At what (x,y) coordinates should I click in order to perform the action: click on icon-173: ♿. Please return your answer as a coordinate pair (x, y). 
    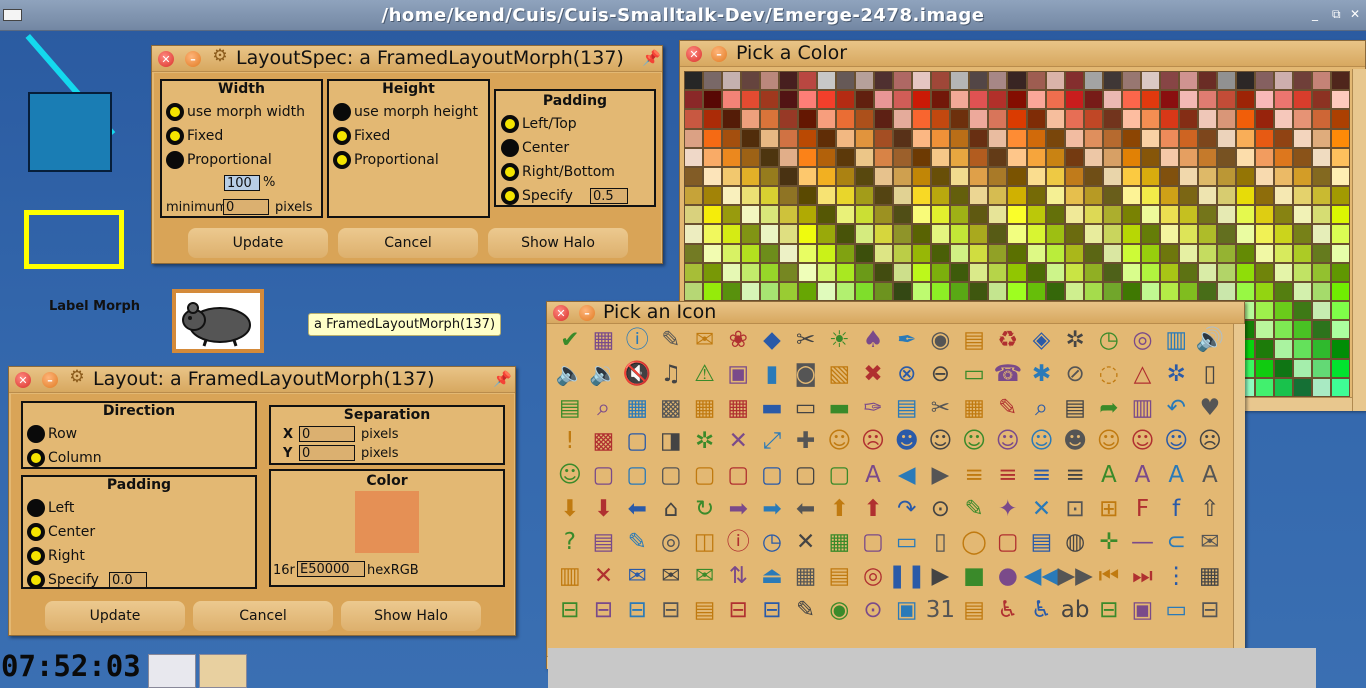
    Looking at the image, I should click on (1008, 611).